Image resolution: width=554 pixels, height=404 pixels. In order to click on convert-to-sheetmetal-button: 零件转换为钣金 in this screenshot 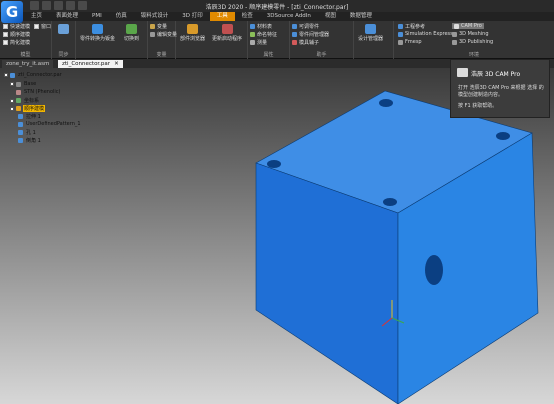, I will do `click(97, 33)`.